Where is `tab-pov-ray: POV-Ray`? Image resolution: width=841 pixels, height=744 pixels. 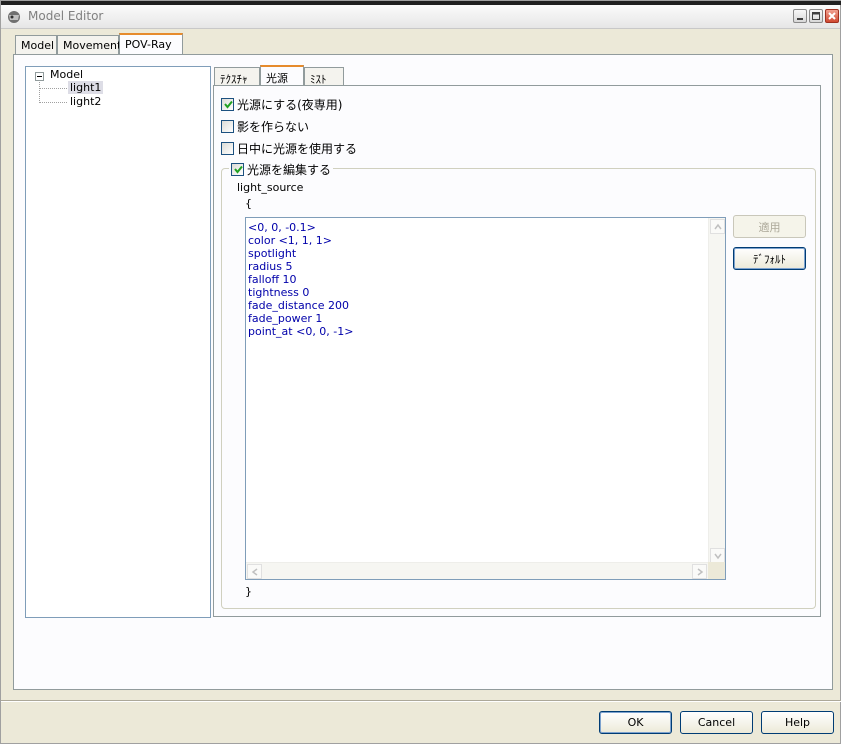
tab-pov-ray: POV-Ray is located at coordinates (151, 44).